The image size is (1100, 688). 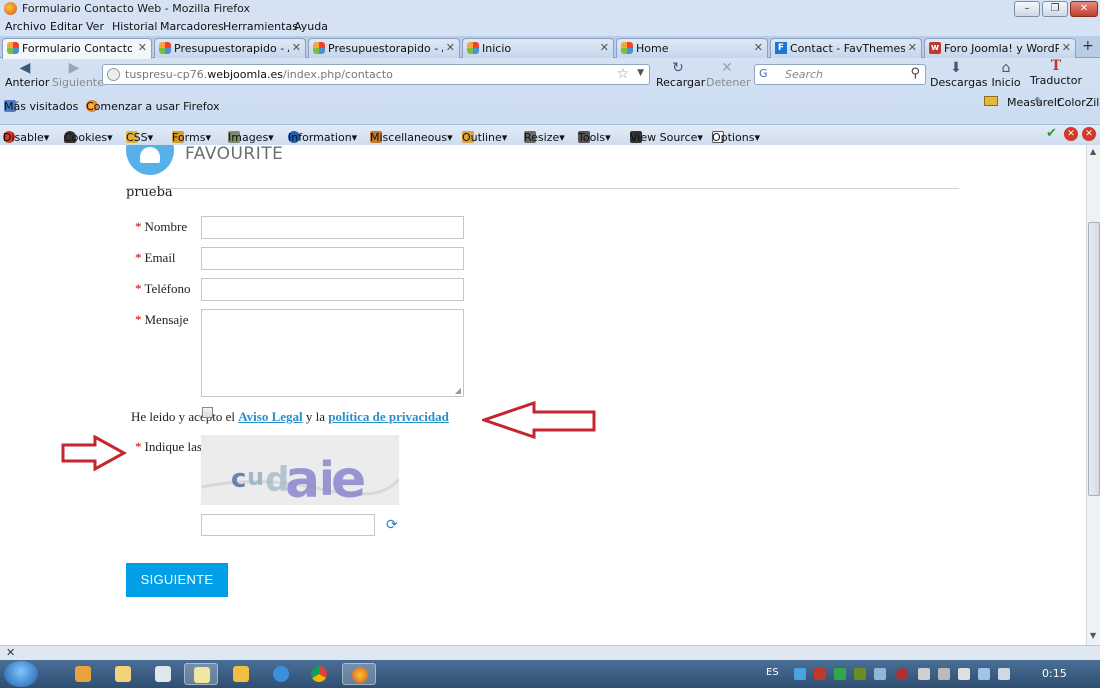 I want to click on downloads-button: ⬇ Descargas, so click(x=959, y=74).